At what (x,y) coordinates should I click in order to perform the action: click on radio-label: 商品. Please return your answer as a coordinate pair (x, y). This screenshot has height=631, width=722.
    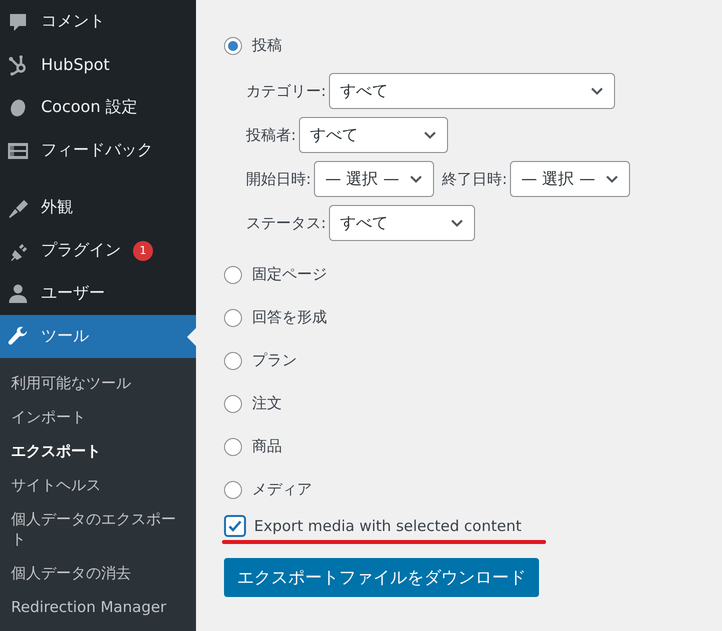
    Looking at the image, I should click on (267, 446).